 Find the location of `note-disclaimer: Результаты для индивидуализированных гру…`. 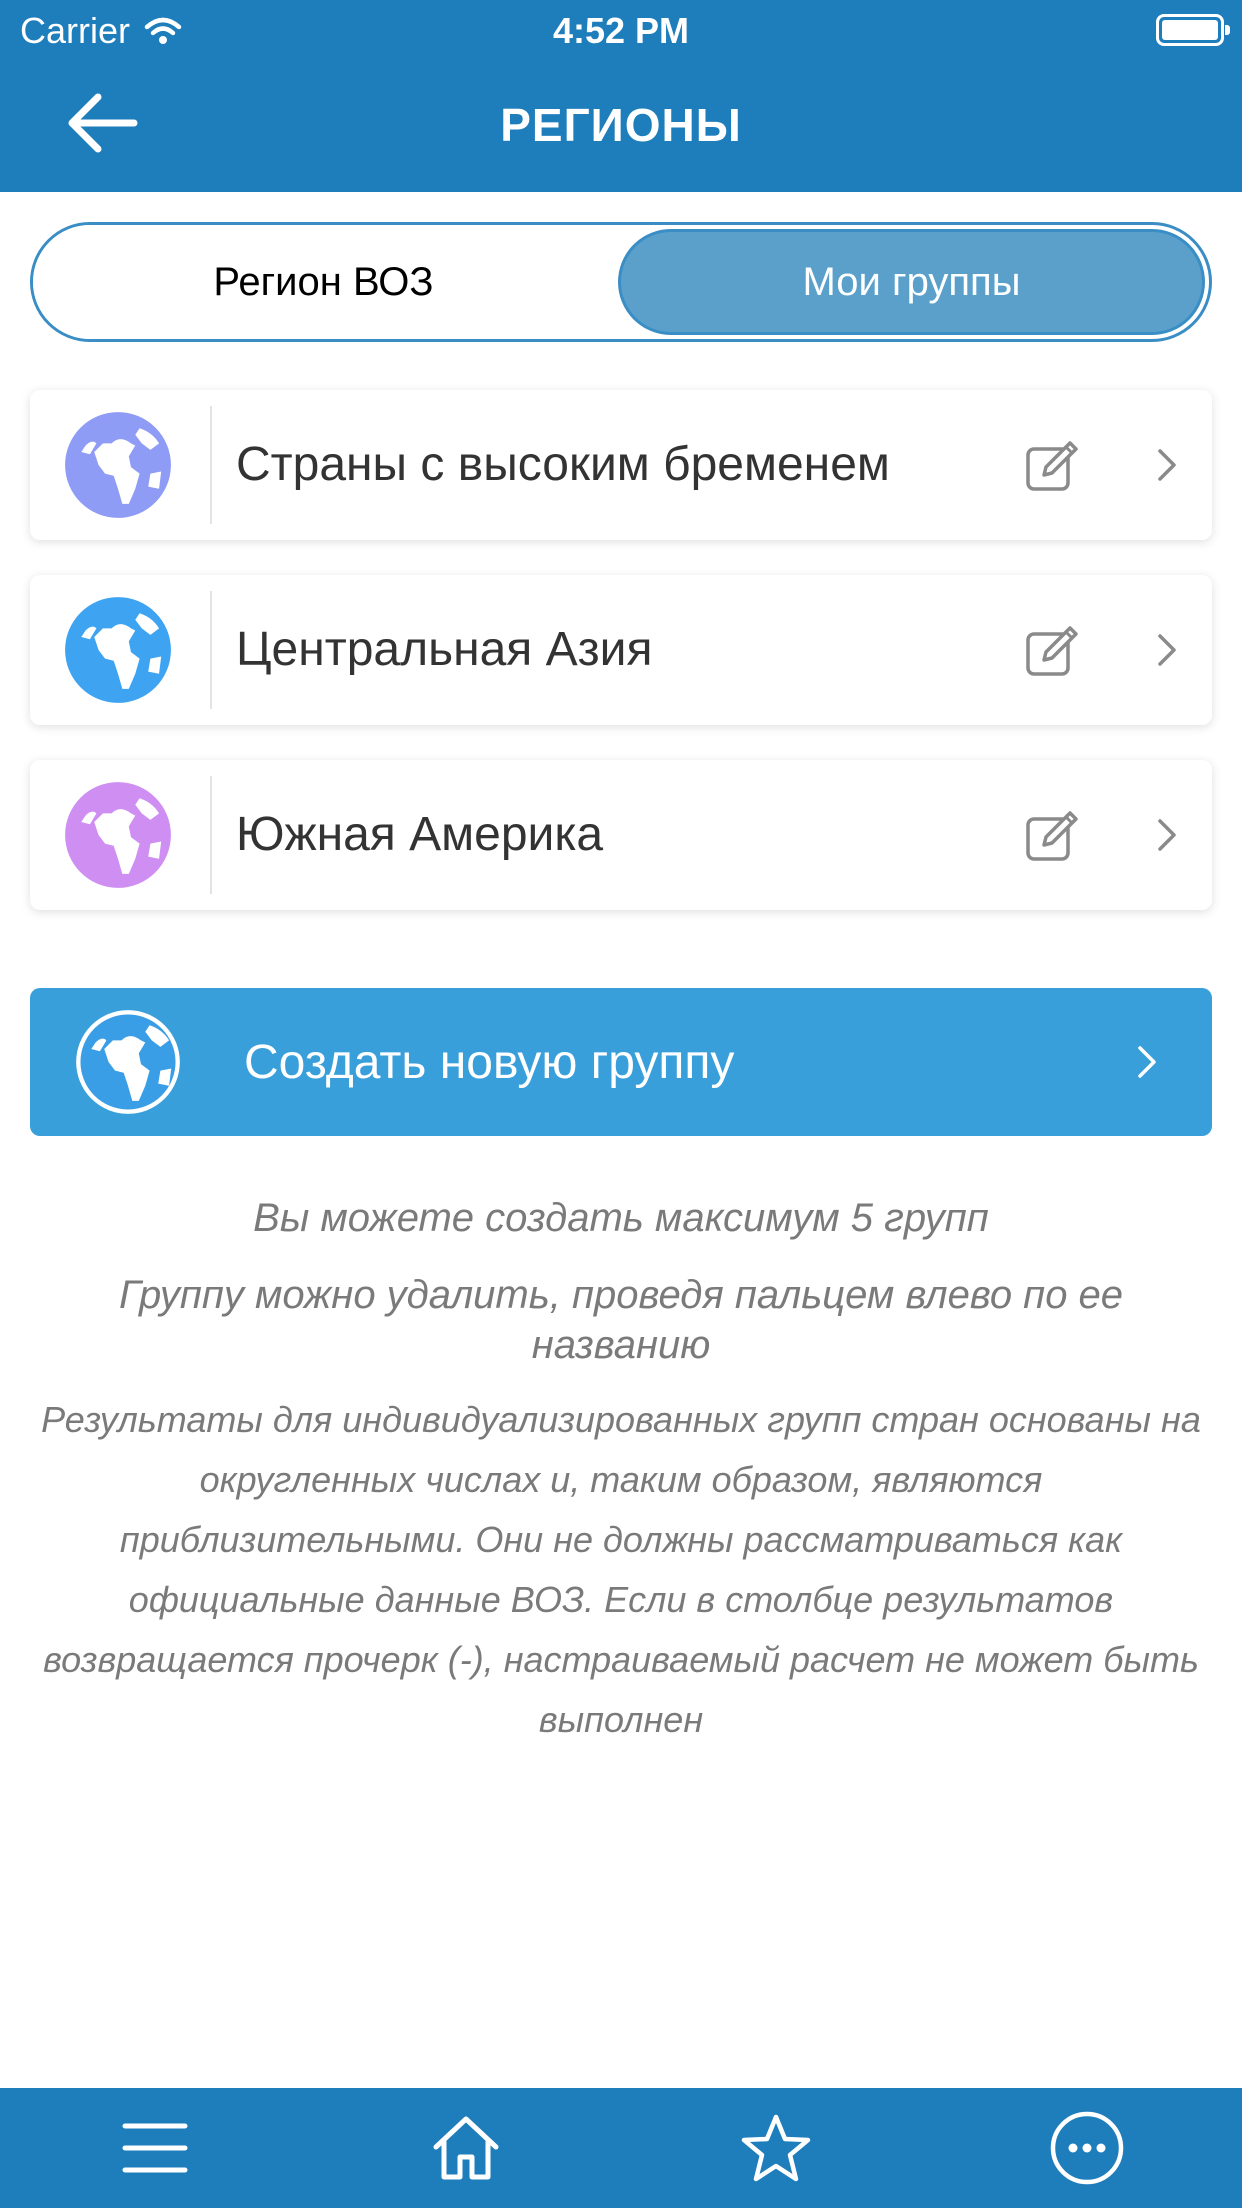

note-disclaimer: Результаты для индивидуализированных гру… is located at coordinates (621, 1569).